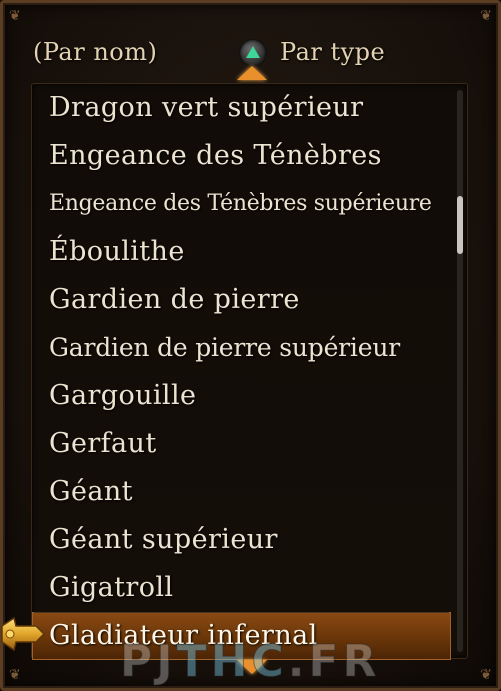  I want to click on site-watermark: PJTHC.FR, so click(250, 662).